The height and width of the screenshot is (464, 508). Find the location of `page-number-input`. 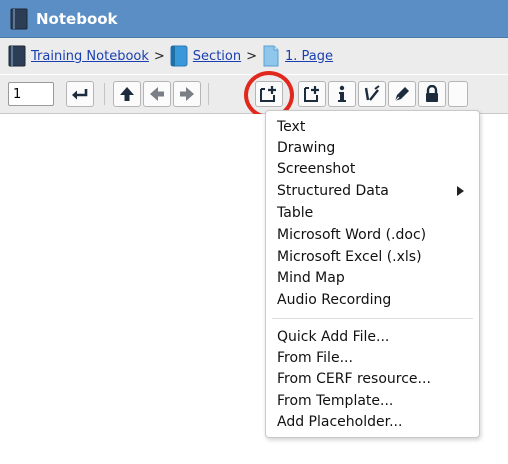

page-number-input is located at coordinates (31, 94).